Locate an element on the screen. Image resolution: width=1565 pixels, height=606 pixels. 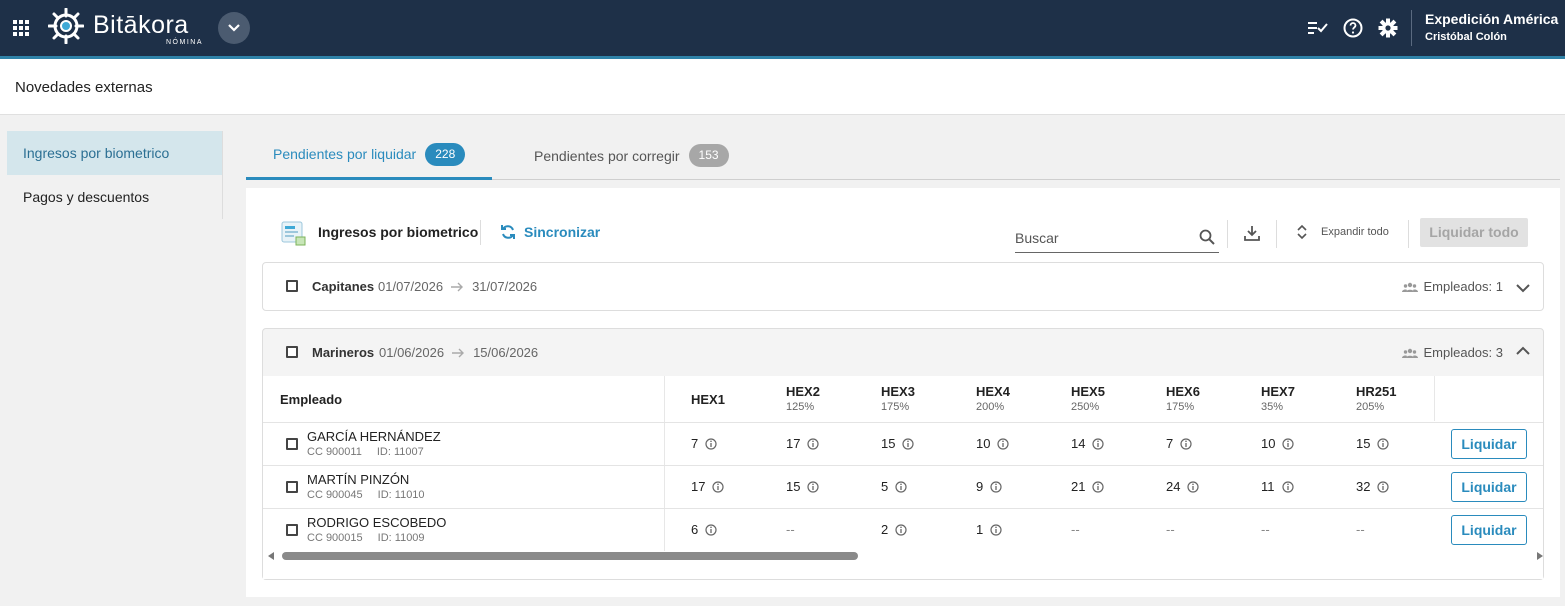
hours-value: 10 is located at coordinates (1268, 443).